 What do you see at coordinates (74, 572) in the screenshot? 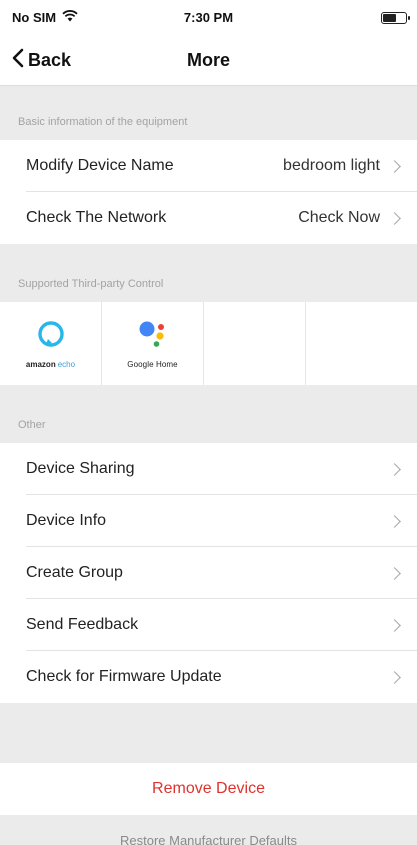
I see `row-label: Create Group` at bounding box center [74, 572].